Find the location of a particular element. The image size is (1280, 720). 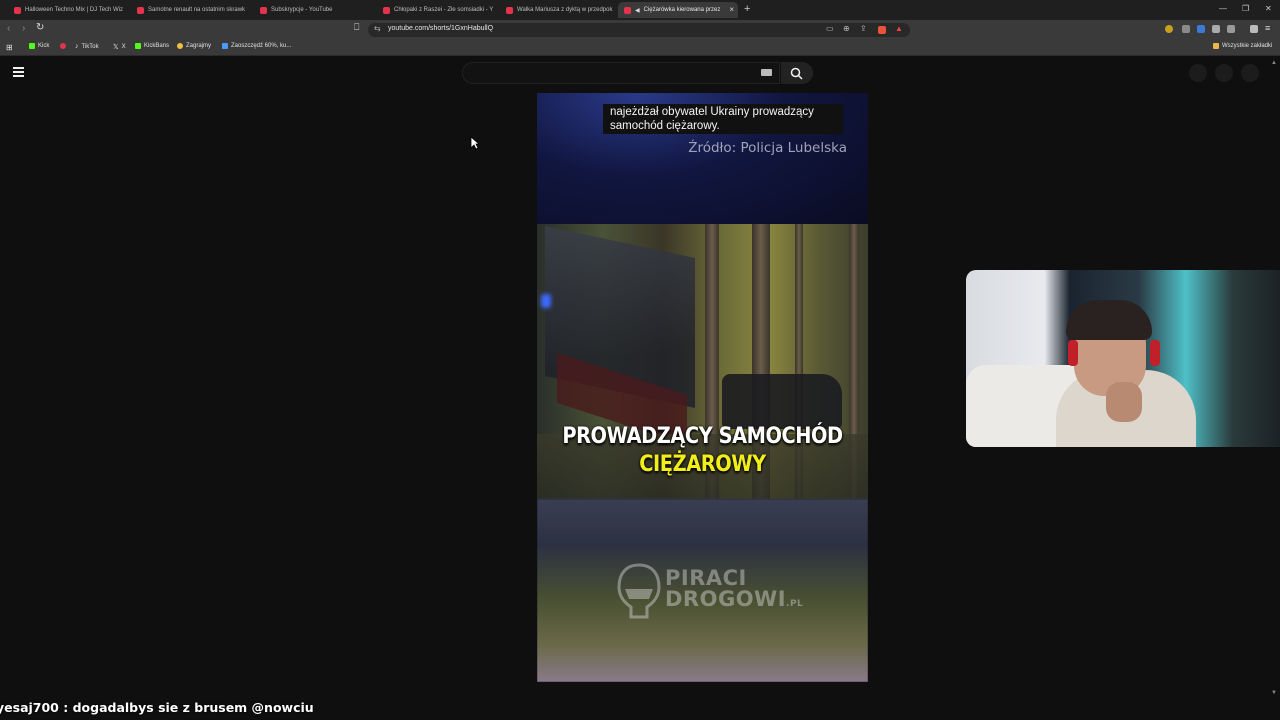

address-bar: ⇆ youtube.com/shorts/1GxnHabullQ ▭ ⊕ ⇪ ▲ is located at coordinates (639, 30).